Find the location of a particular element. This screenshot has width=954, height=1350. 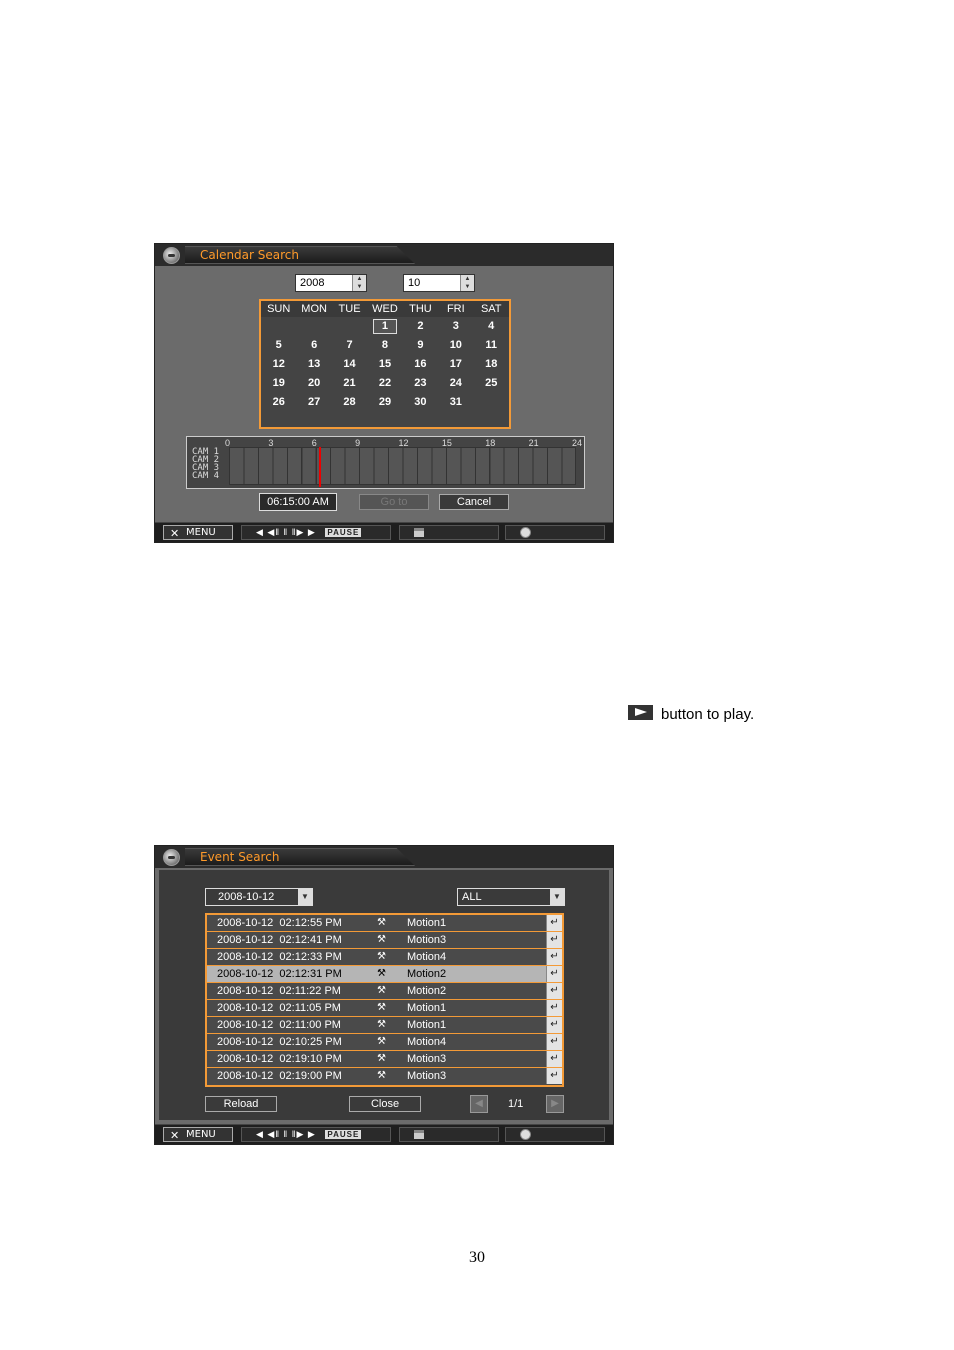

calendar-day: 5 is located at coordinates (278, 345).